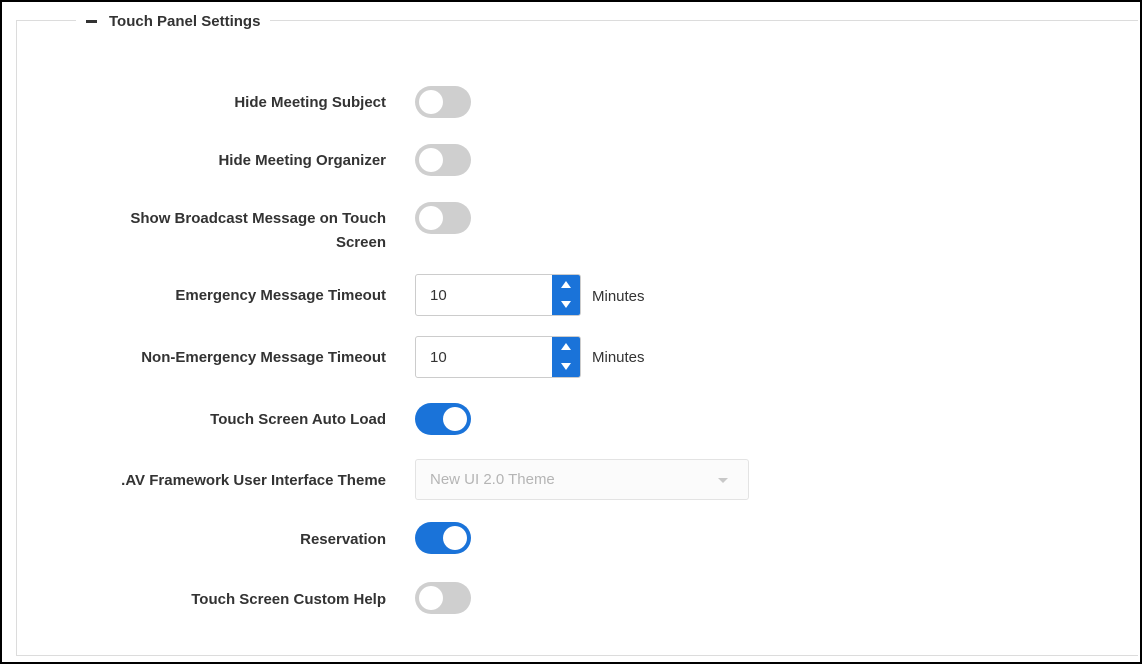 The height and width of the screenshot is (664, 1142). Describe the element at coordinates (618, 357) in the screenshot. I see `non-emergency-timeout-unit: Minutes` at that location.